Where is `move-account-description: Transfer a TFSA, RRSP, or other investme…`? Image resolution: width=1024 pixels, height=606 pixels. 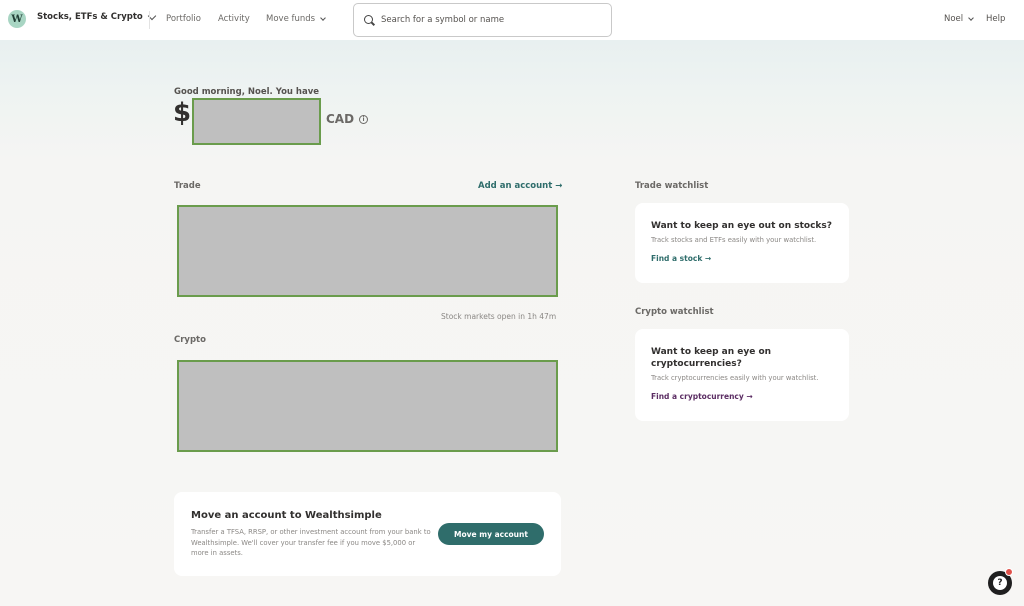 move-account-description: Transfer a TFSA, RRSP, or other investme… is located at coordinates (311, 542).